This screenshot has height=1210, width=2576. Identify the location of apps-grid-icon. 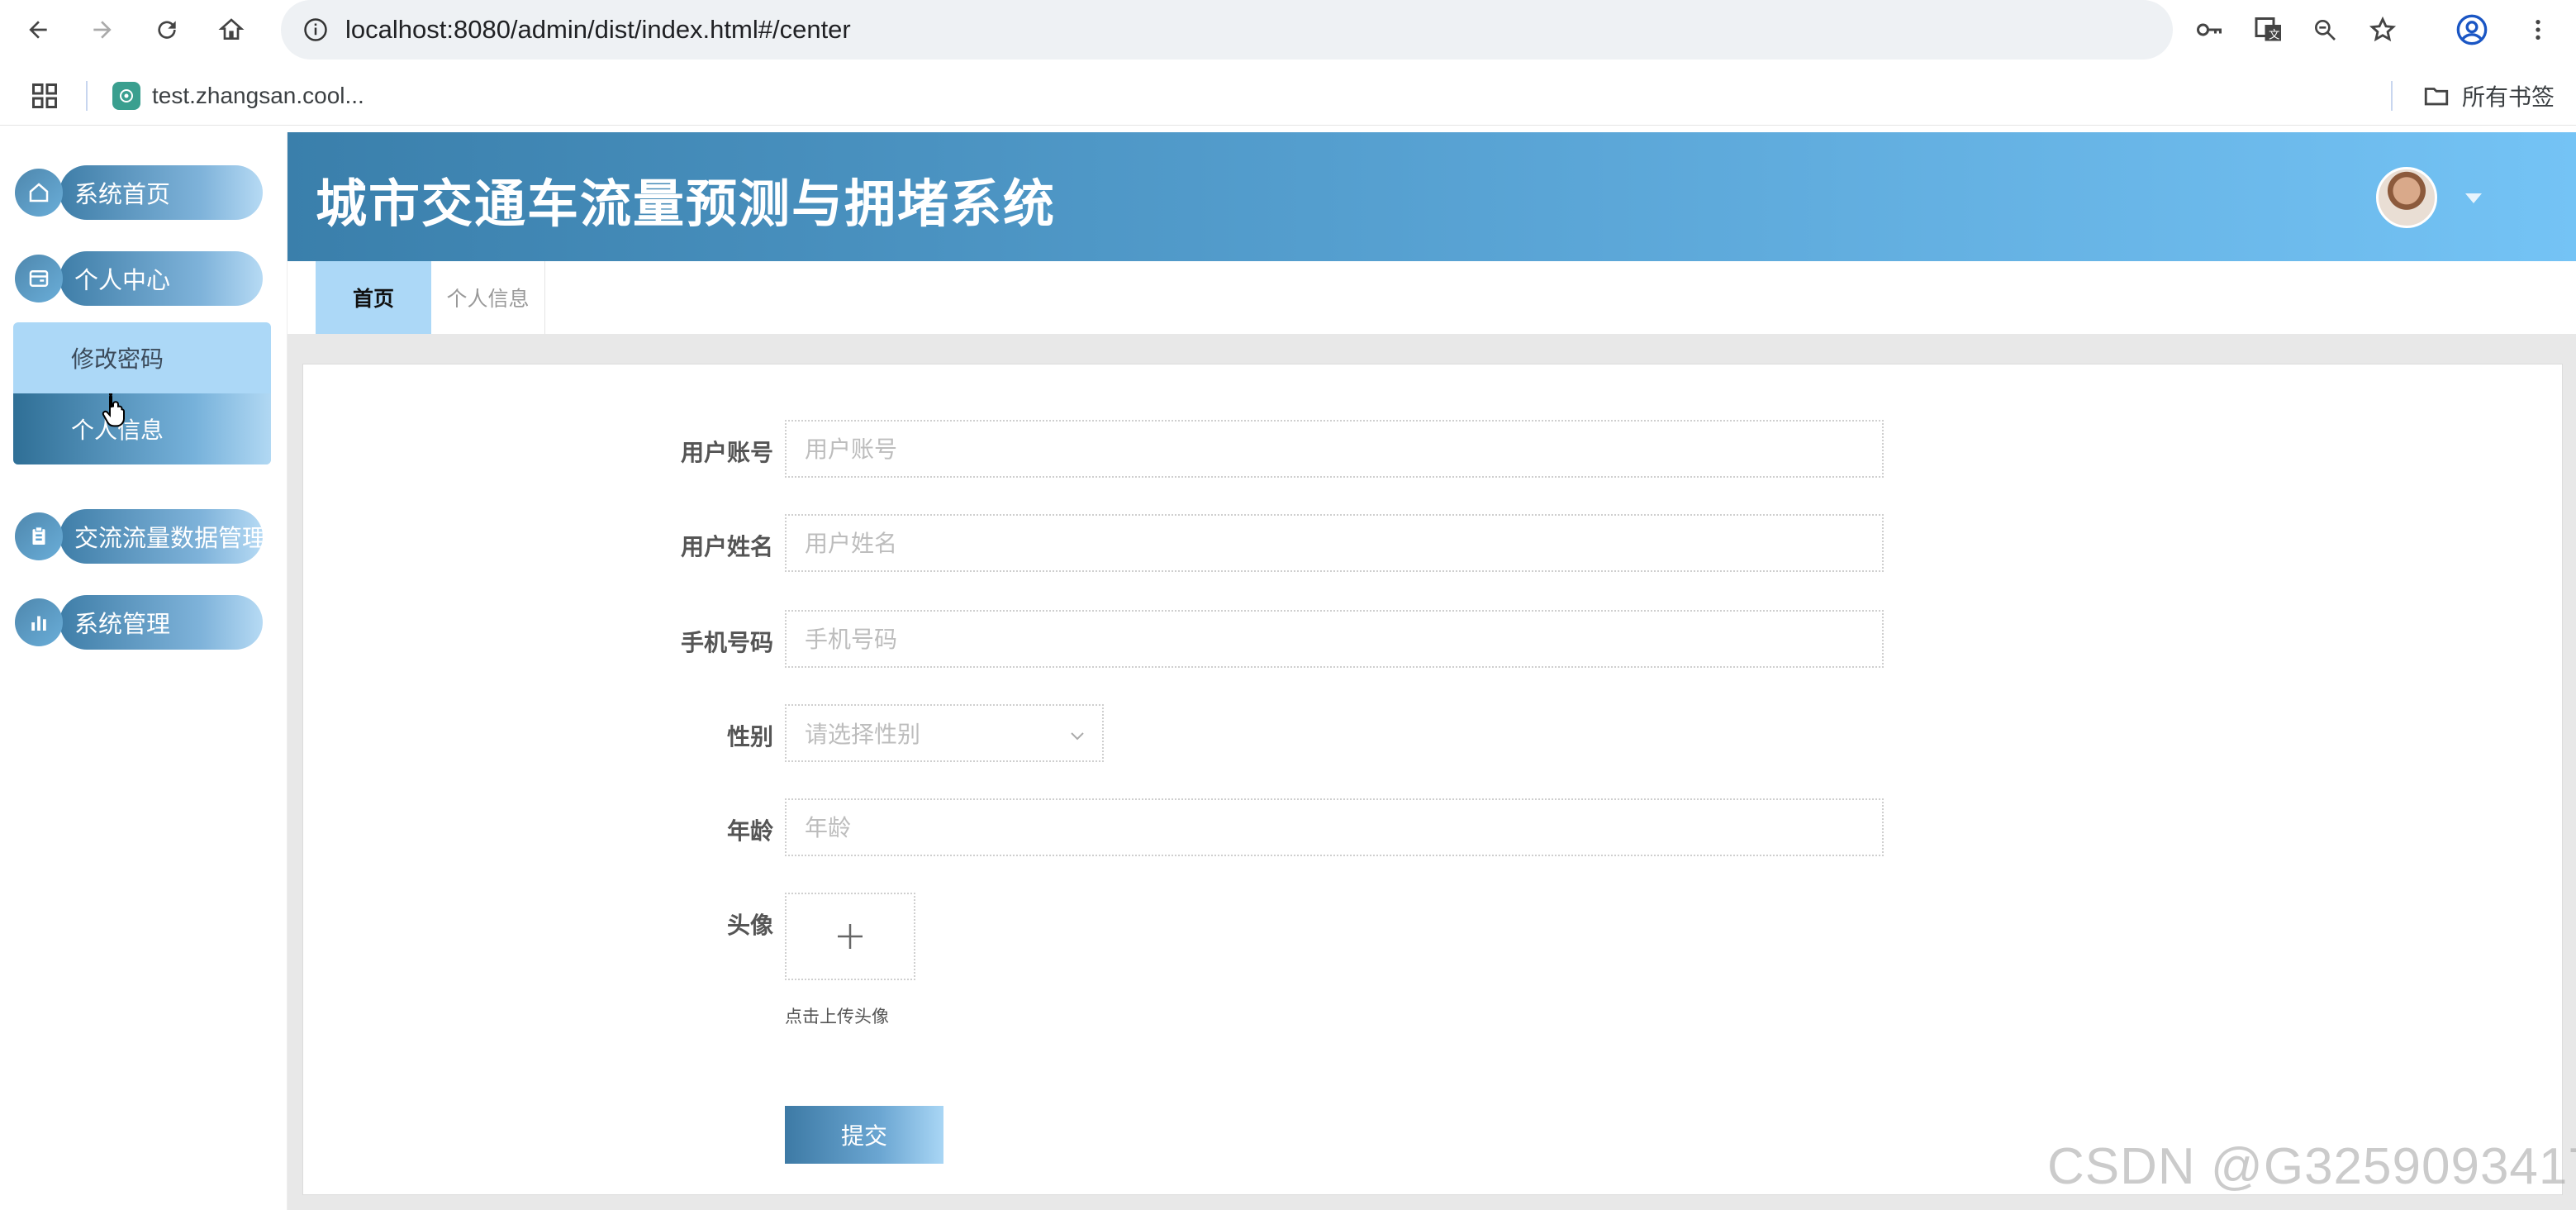
(44, 96).